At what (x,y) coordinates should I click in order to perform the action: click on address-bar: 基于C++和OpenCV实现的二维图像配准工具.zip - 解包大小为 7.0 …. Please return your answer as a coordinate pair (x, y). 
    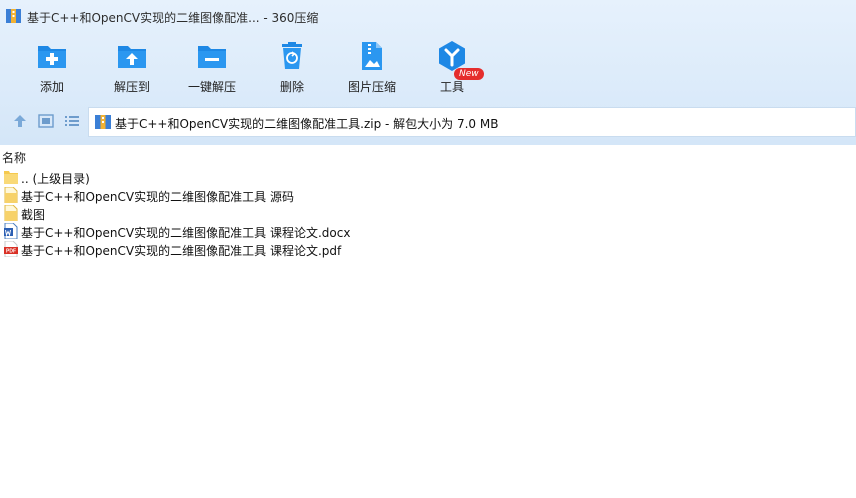
    Looking at the image, I should click on (472, 122).